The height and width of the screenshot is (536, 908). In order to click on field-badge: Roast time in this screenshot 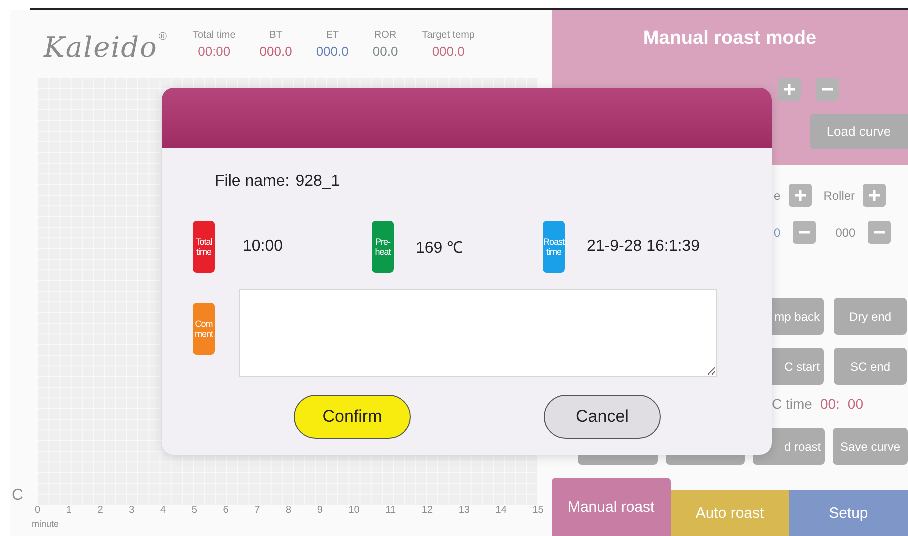, I will do `click(554, 247)`.